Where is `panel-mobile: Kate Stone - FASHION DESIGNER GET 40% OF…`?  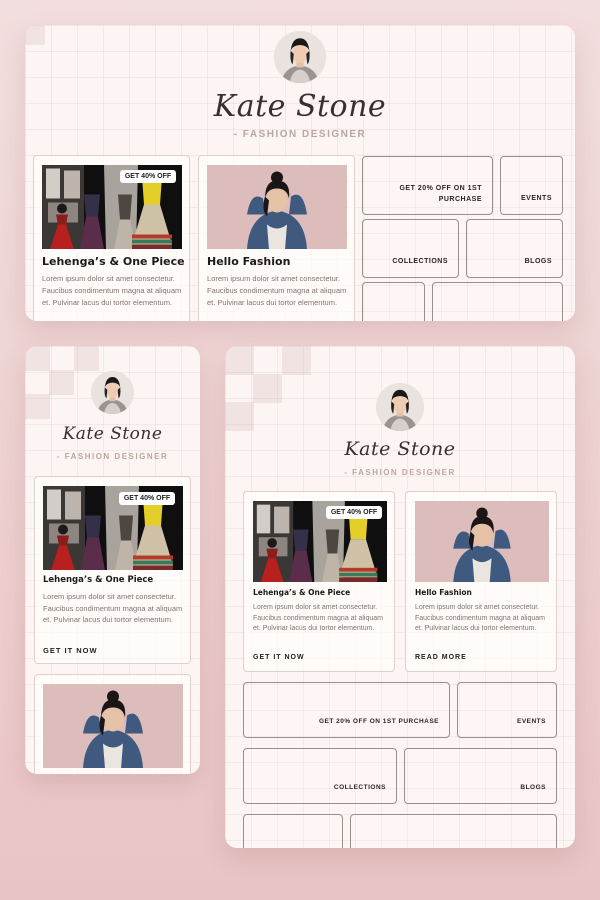 panel-mobile: Kate Stone - FASHION DESIGNER GET 40% OF… is located at coordinates (112, 560).